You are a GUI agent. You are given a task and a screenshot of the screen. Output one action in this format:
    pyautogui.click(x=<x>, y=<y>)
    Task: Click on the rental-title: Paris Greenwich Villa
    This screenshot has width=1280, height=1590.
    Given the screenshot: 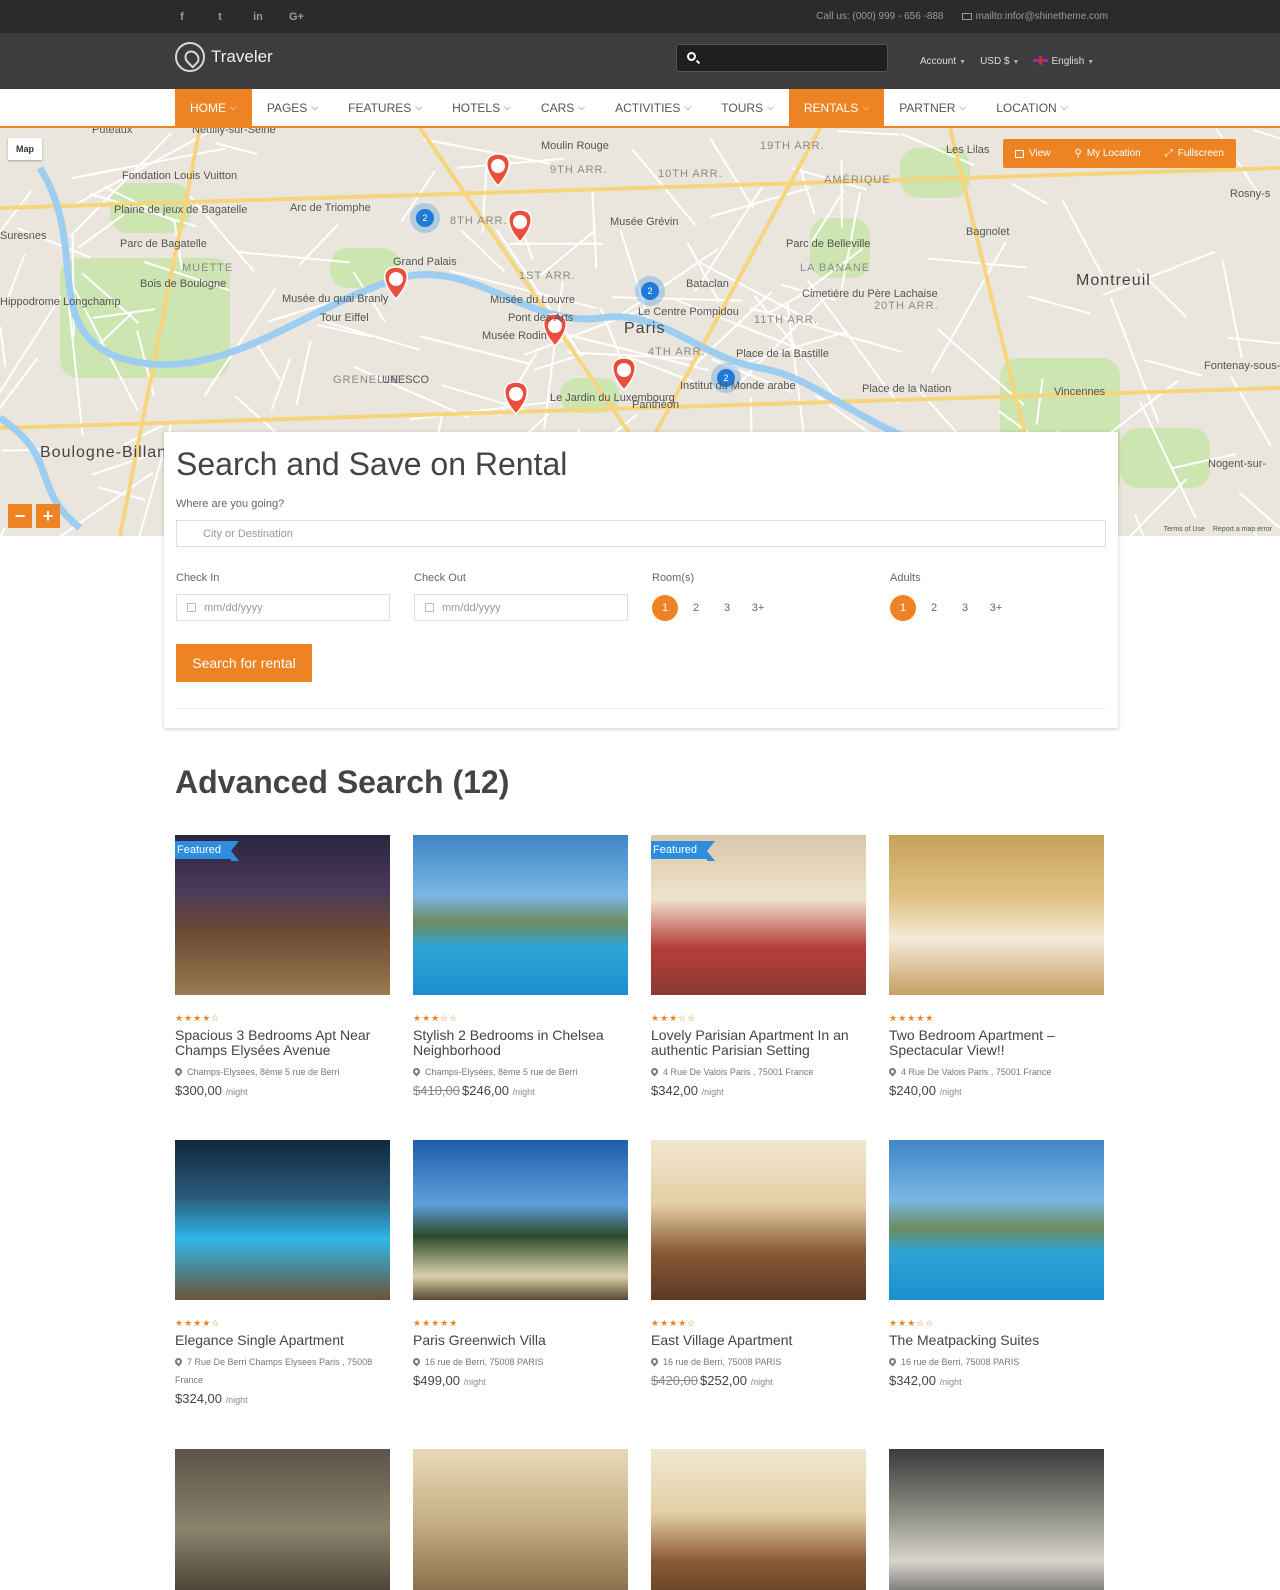 What is the action you would take?
    pyautogui.click(x=520, y=1340)
    